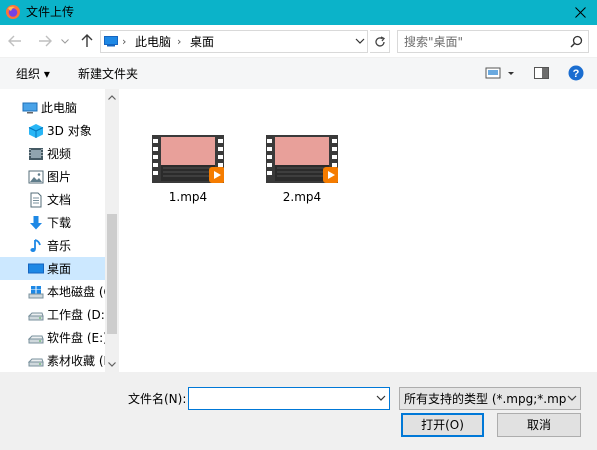  I want to click on file-item: 2.mp4, so click(302, 175).